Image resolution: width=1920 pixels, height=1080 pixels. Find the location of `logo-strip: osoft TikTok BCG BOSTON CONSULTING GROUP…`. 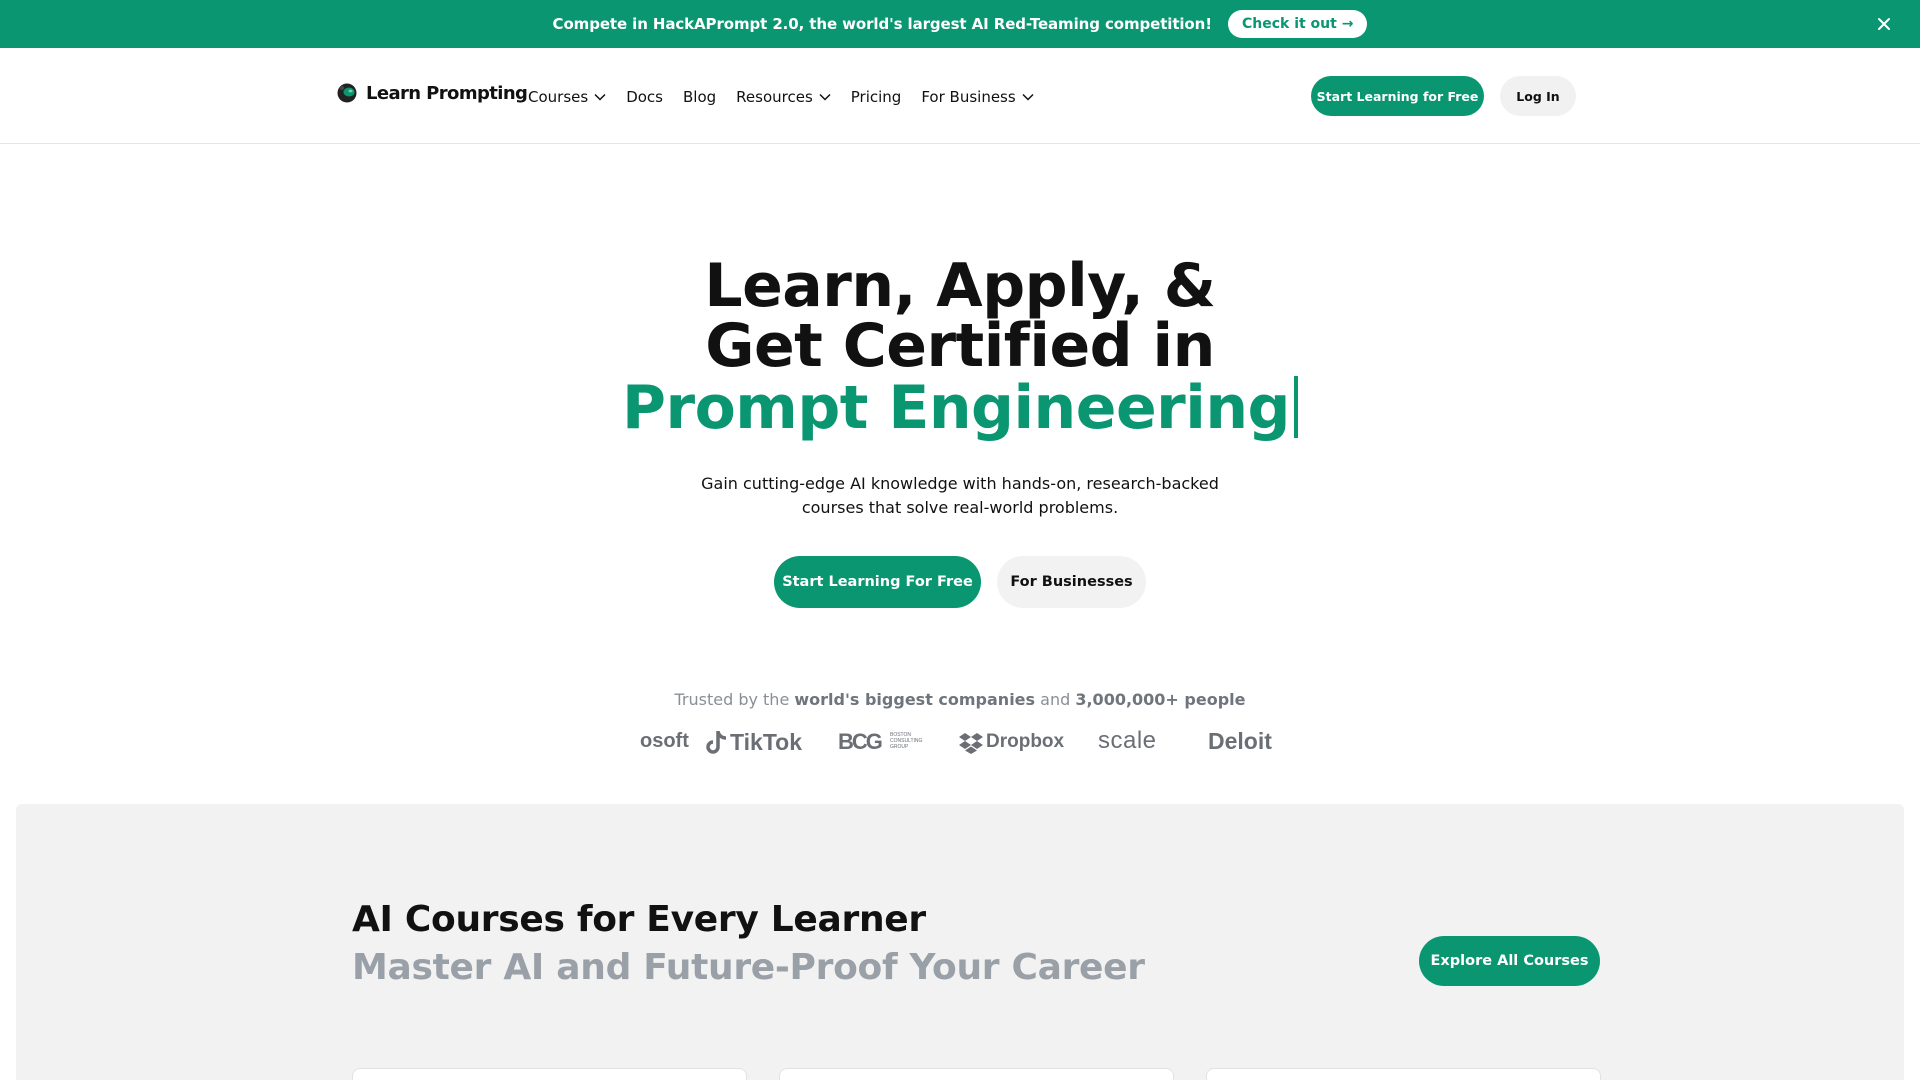

logo-strip: osoft TikTok BCG BOSTON CONSULTING GROUP… is located at coordinates (960, 742).